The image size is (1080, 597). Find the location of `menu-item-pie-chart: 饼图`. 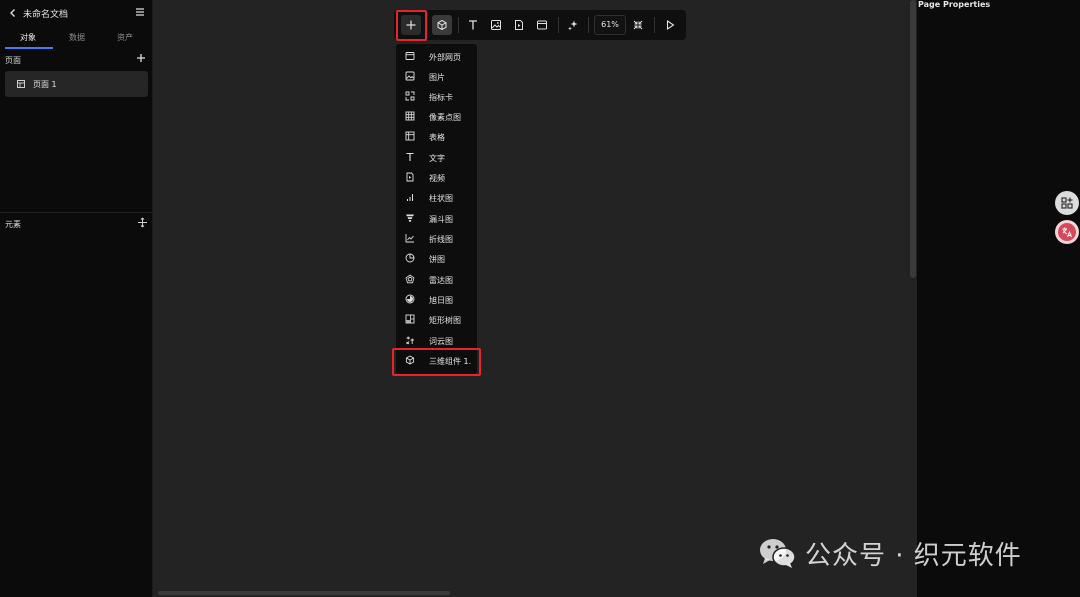

menu-item-pie-chart: 饼图 is located at coordinates (436, 258).